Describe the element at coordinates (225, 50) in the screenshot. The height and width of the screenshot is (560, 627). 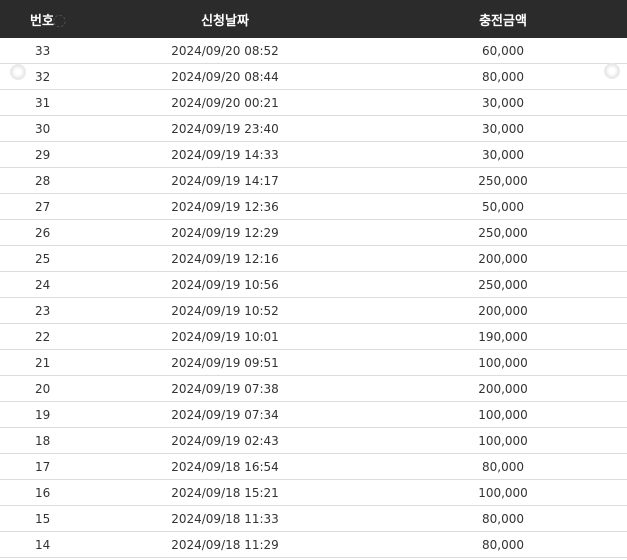
I see `row-date: 2024/09/20 08:52` at that location.